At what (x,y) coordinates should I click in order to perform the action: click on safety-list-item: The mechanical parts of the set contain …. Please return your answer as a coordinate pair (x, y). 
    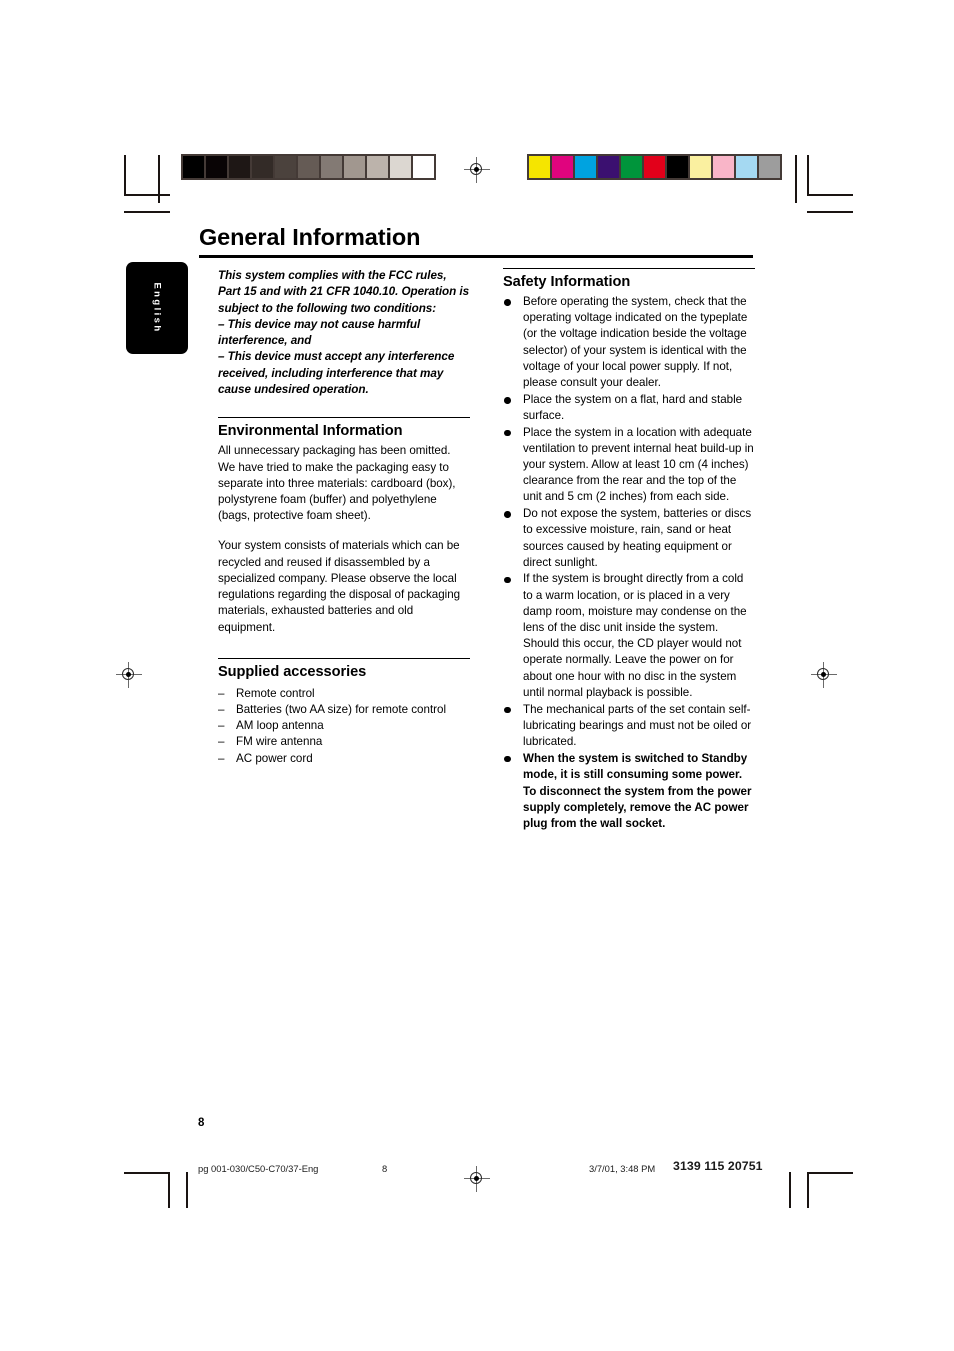
    Looking at the image, I should click on (629, 726).